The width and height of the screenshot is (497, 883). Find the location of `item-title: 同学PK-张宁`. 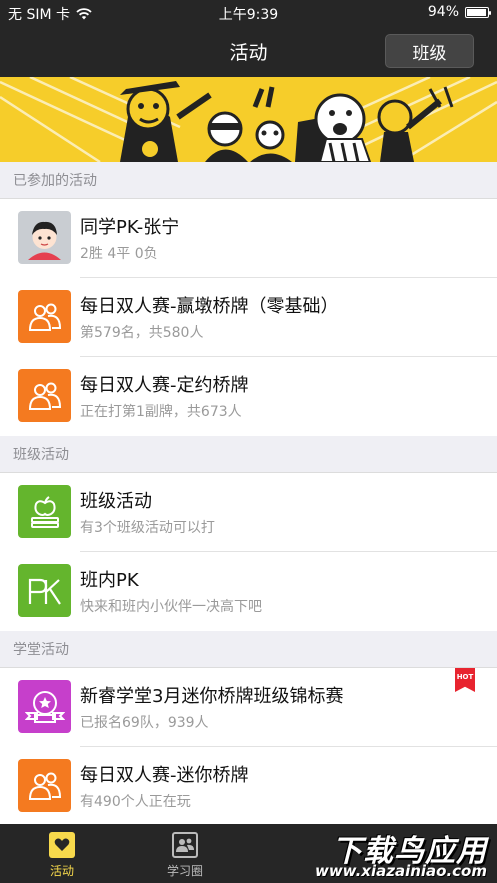

item-title: 同学PK-张宁 is located at coordinates (130, 227).